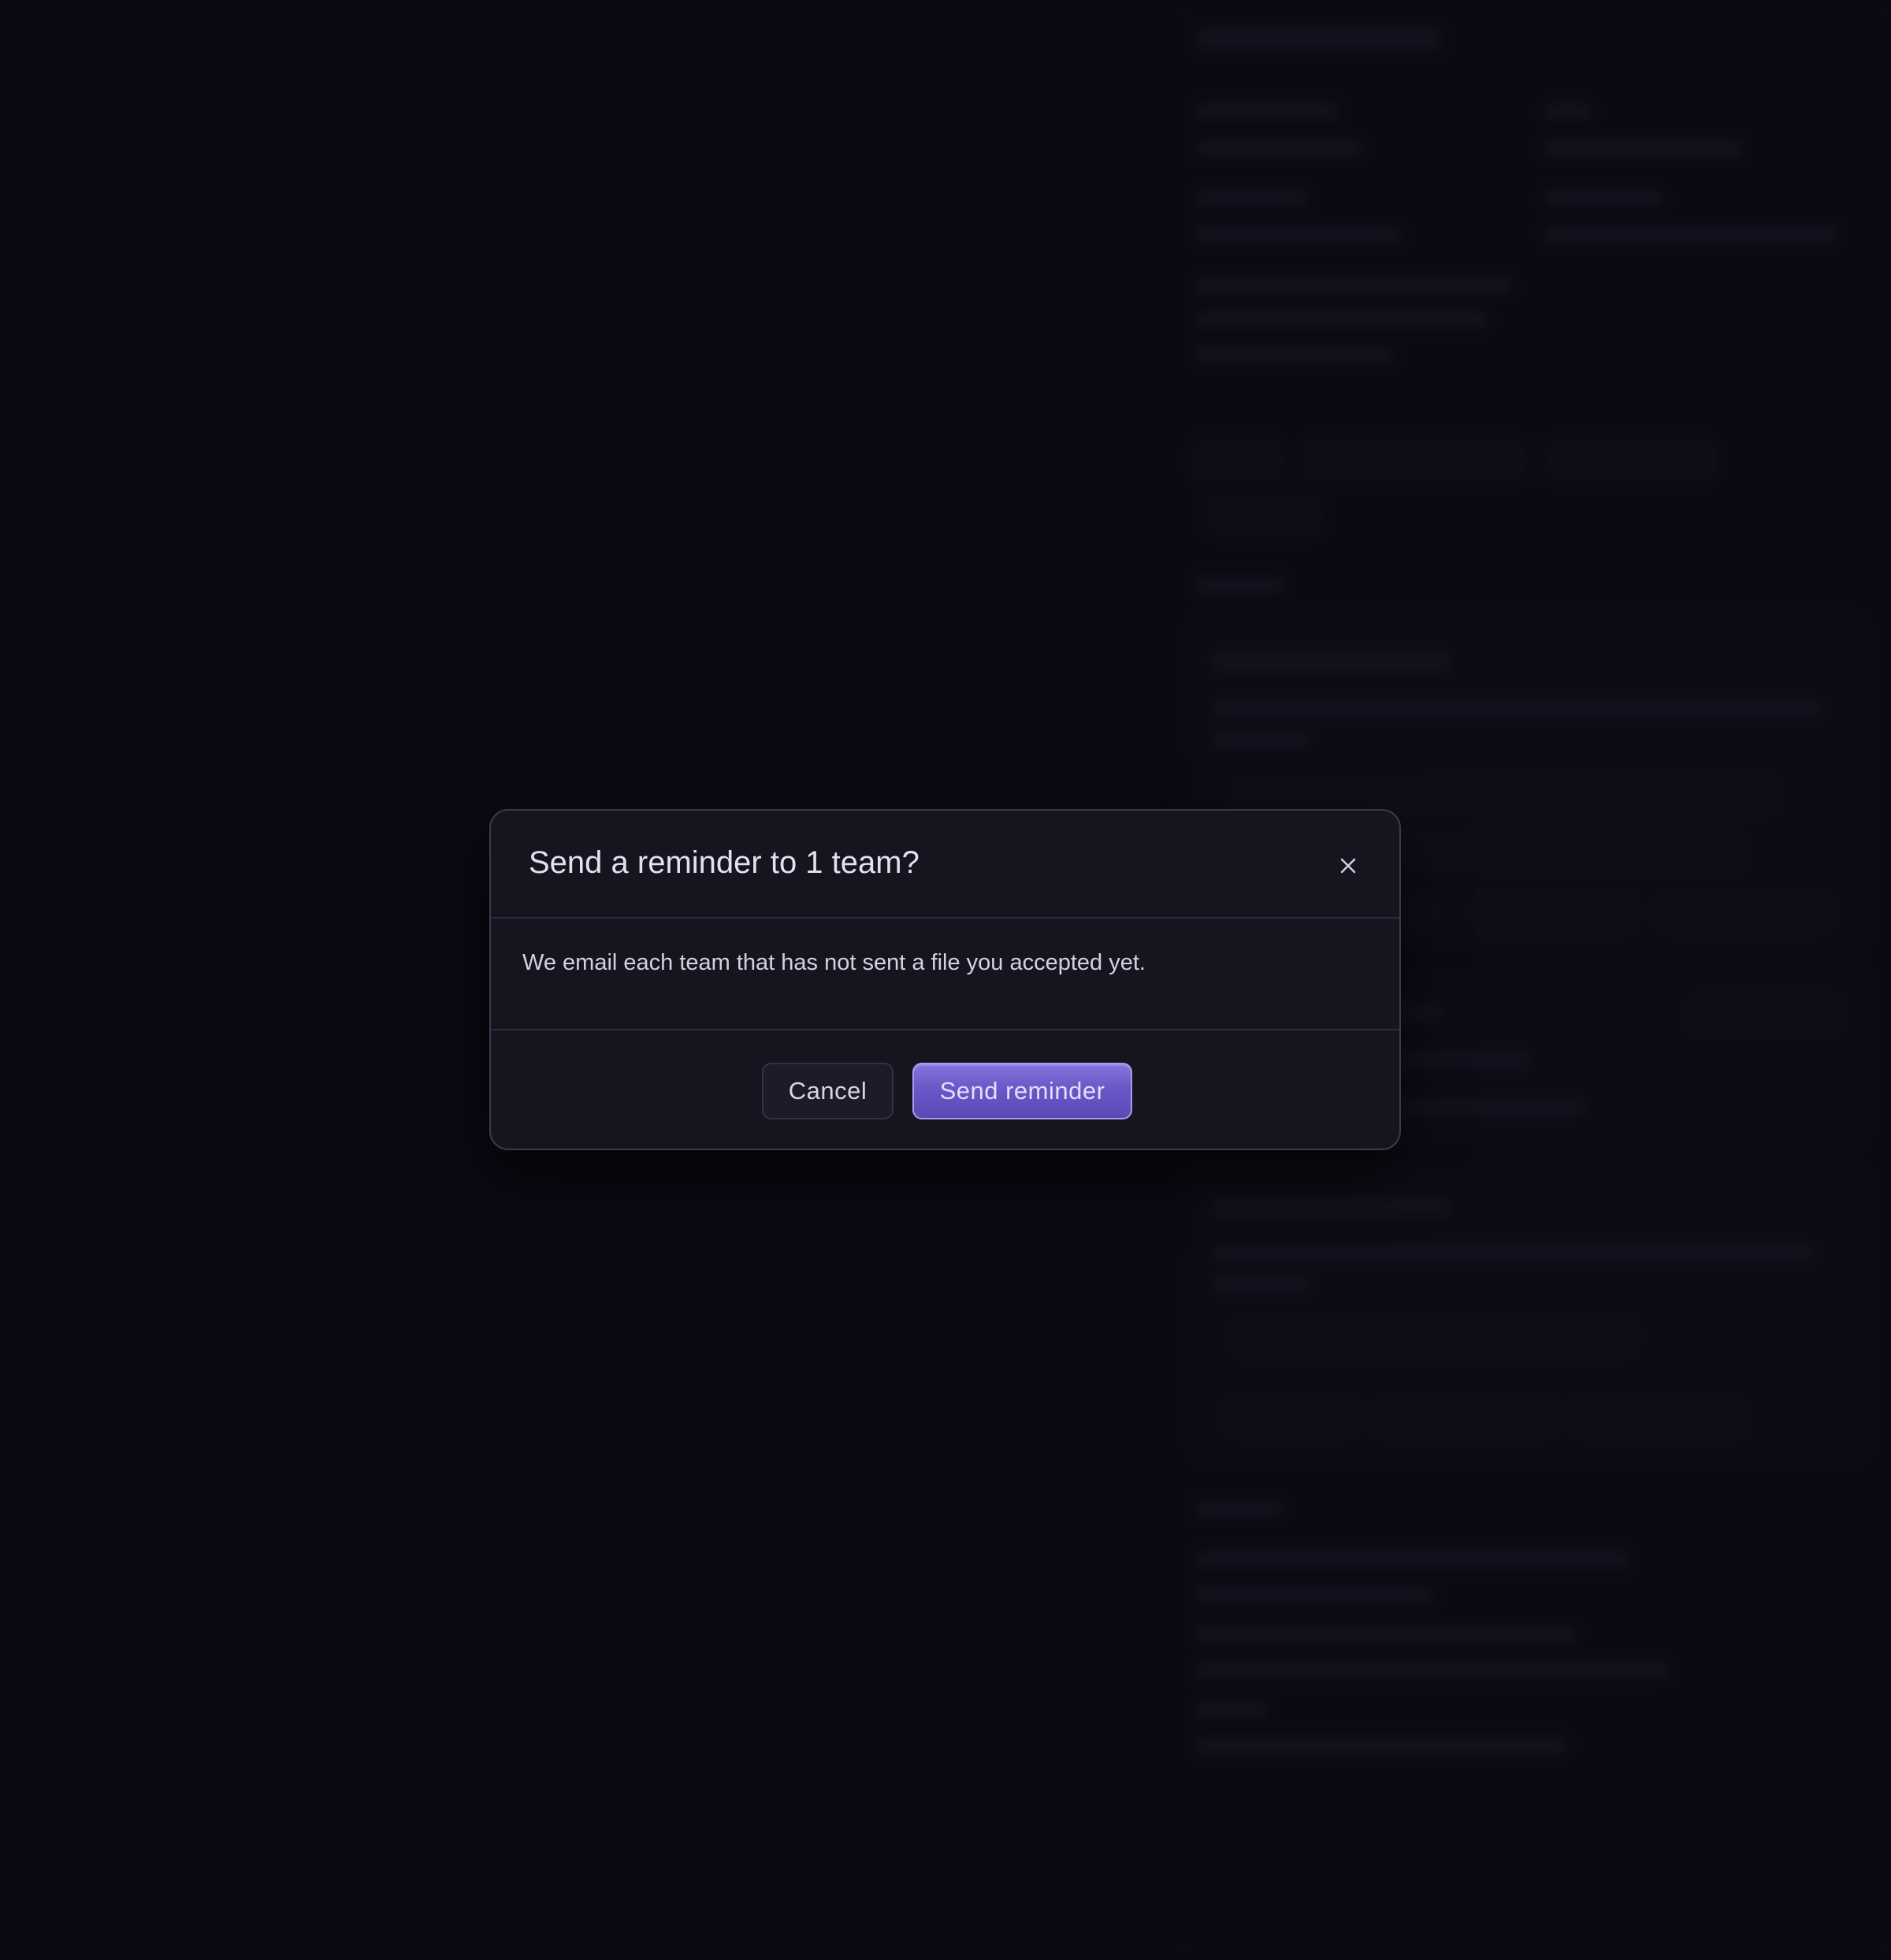 The width and height of the screenshot is (1891, 1960). I want to click on cancel-button: Cancel, so click(827, 1091).